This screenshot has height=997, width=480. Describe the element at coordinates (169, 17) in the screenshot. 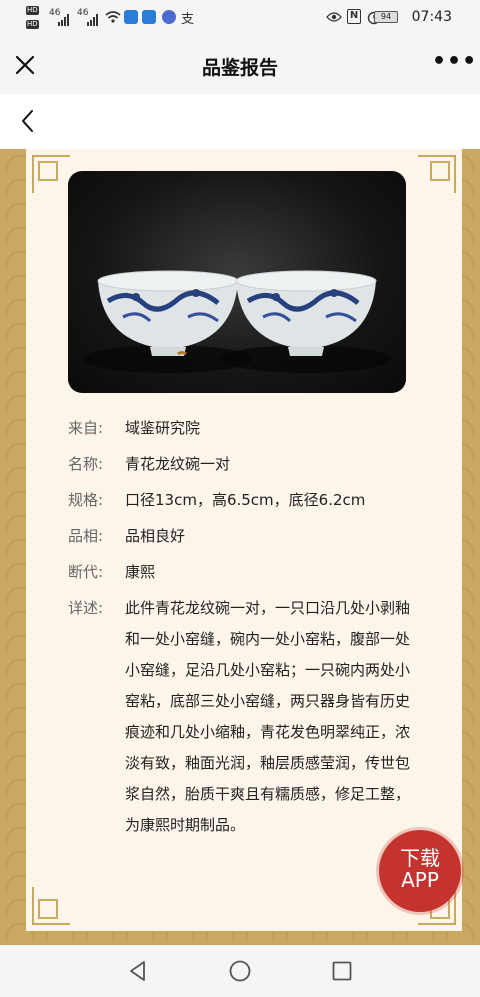

I see `music-icon` at that location.